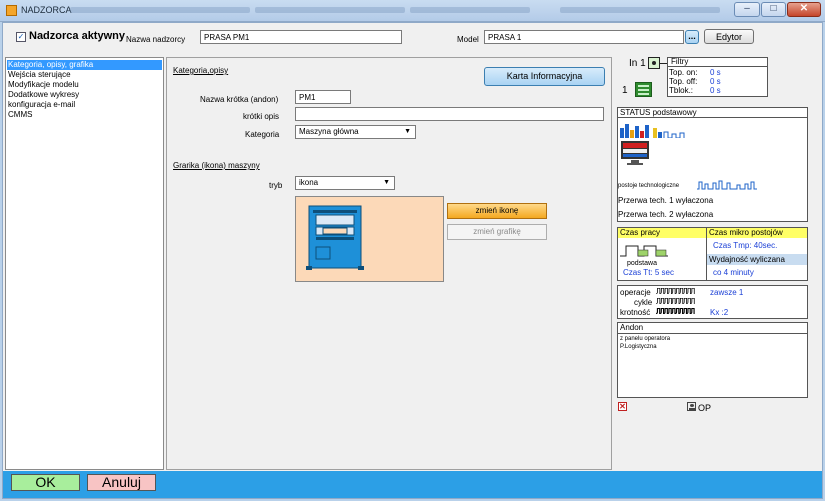  Describe the element at coordinates (216, 165) in the screenshot. I see `section-graphic-title: Grarika (ikona) maszyny` at that location.